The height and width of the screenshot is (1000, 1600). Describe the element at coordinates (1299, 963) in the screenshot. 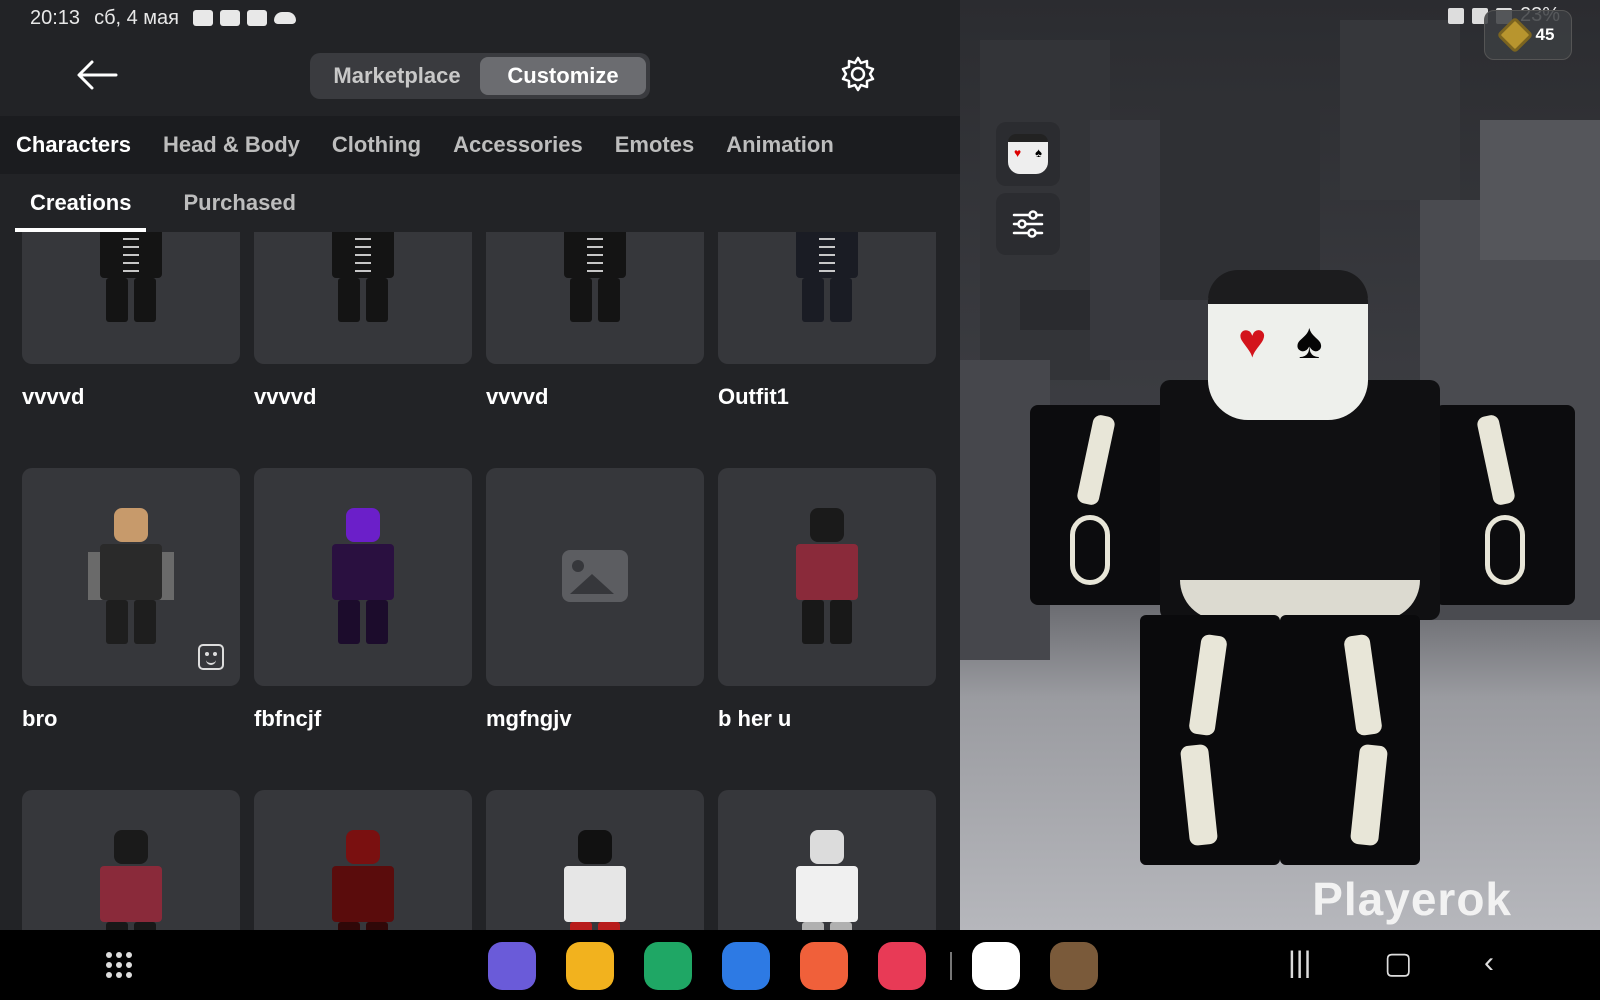

I see `recents-button: |||` at that location.